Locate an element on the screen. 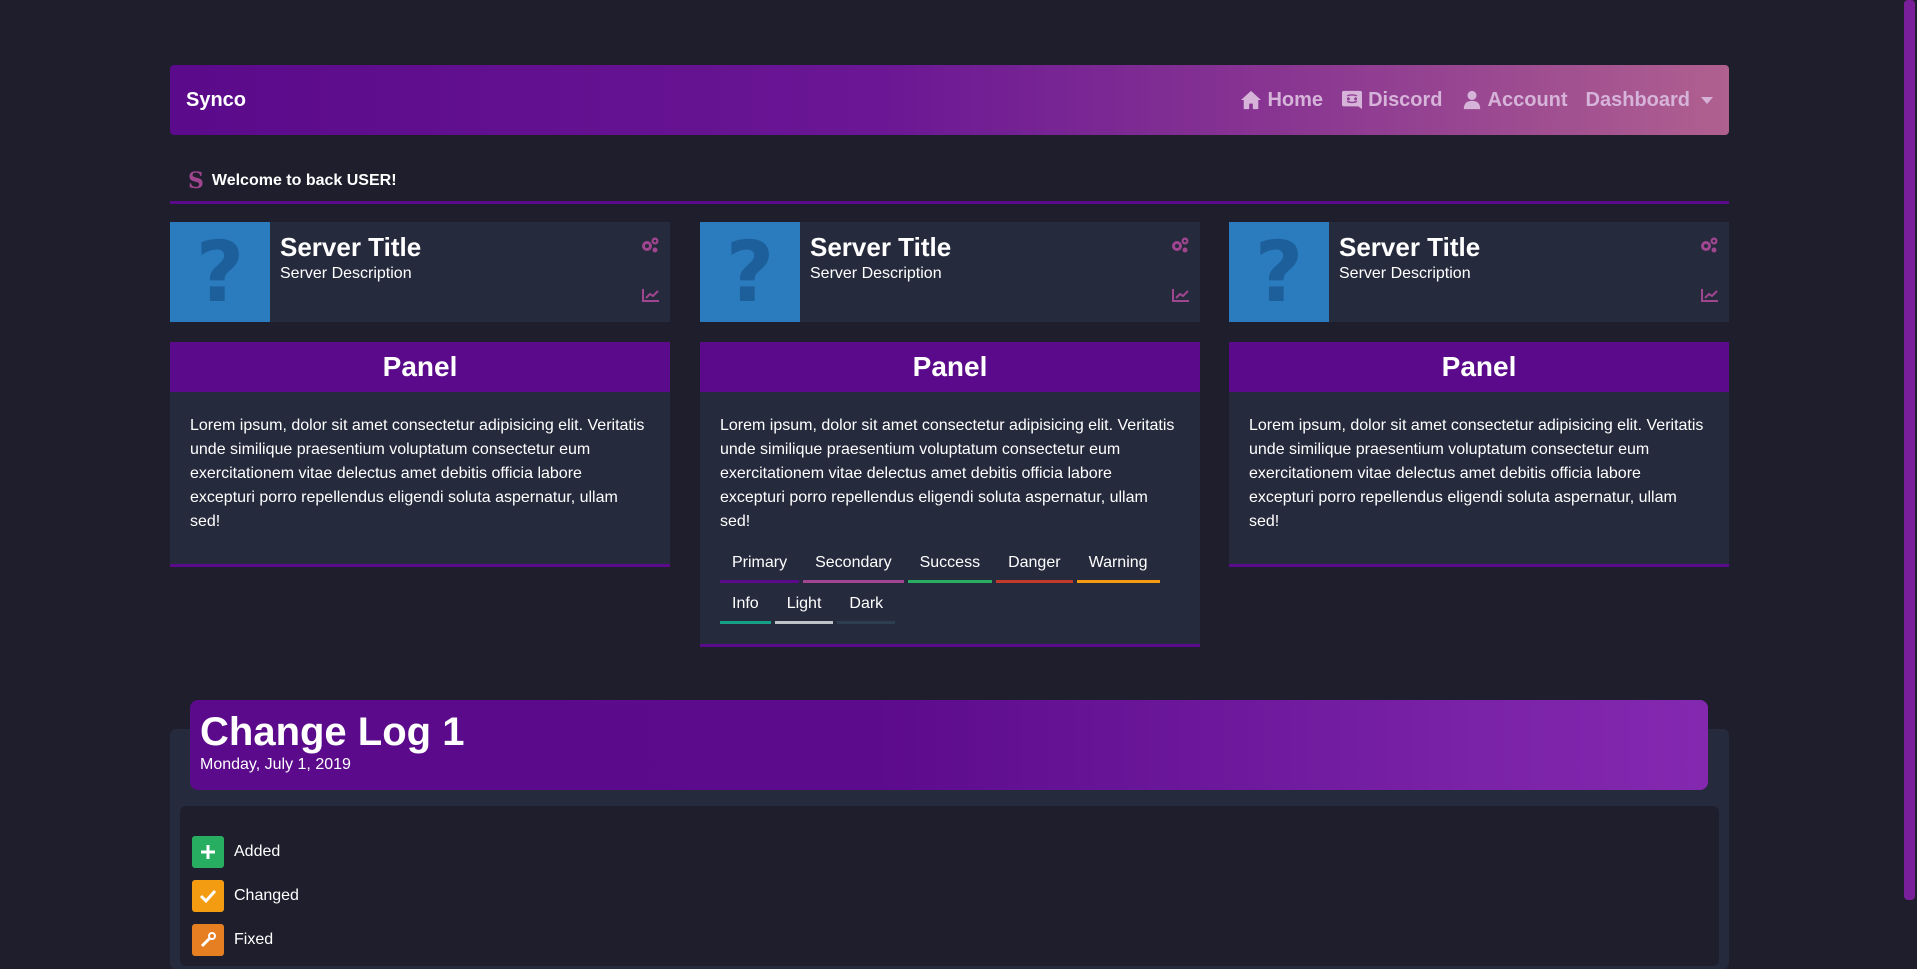 The height and width of the screenshot is (969, 1917). logo-icon: S is located at coordinates (196, 180).